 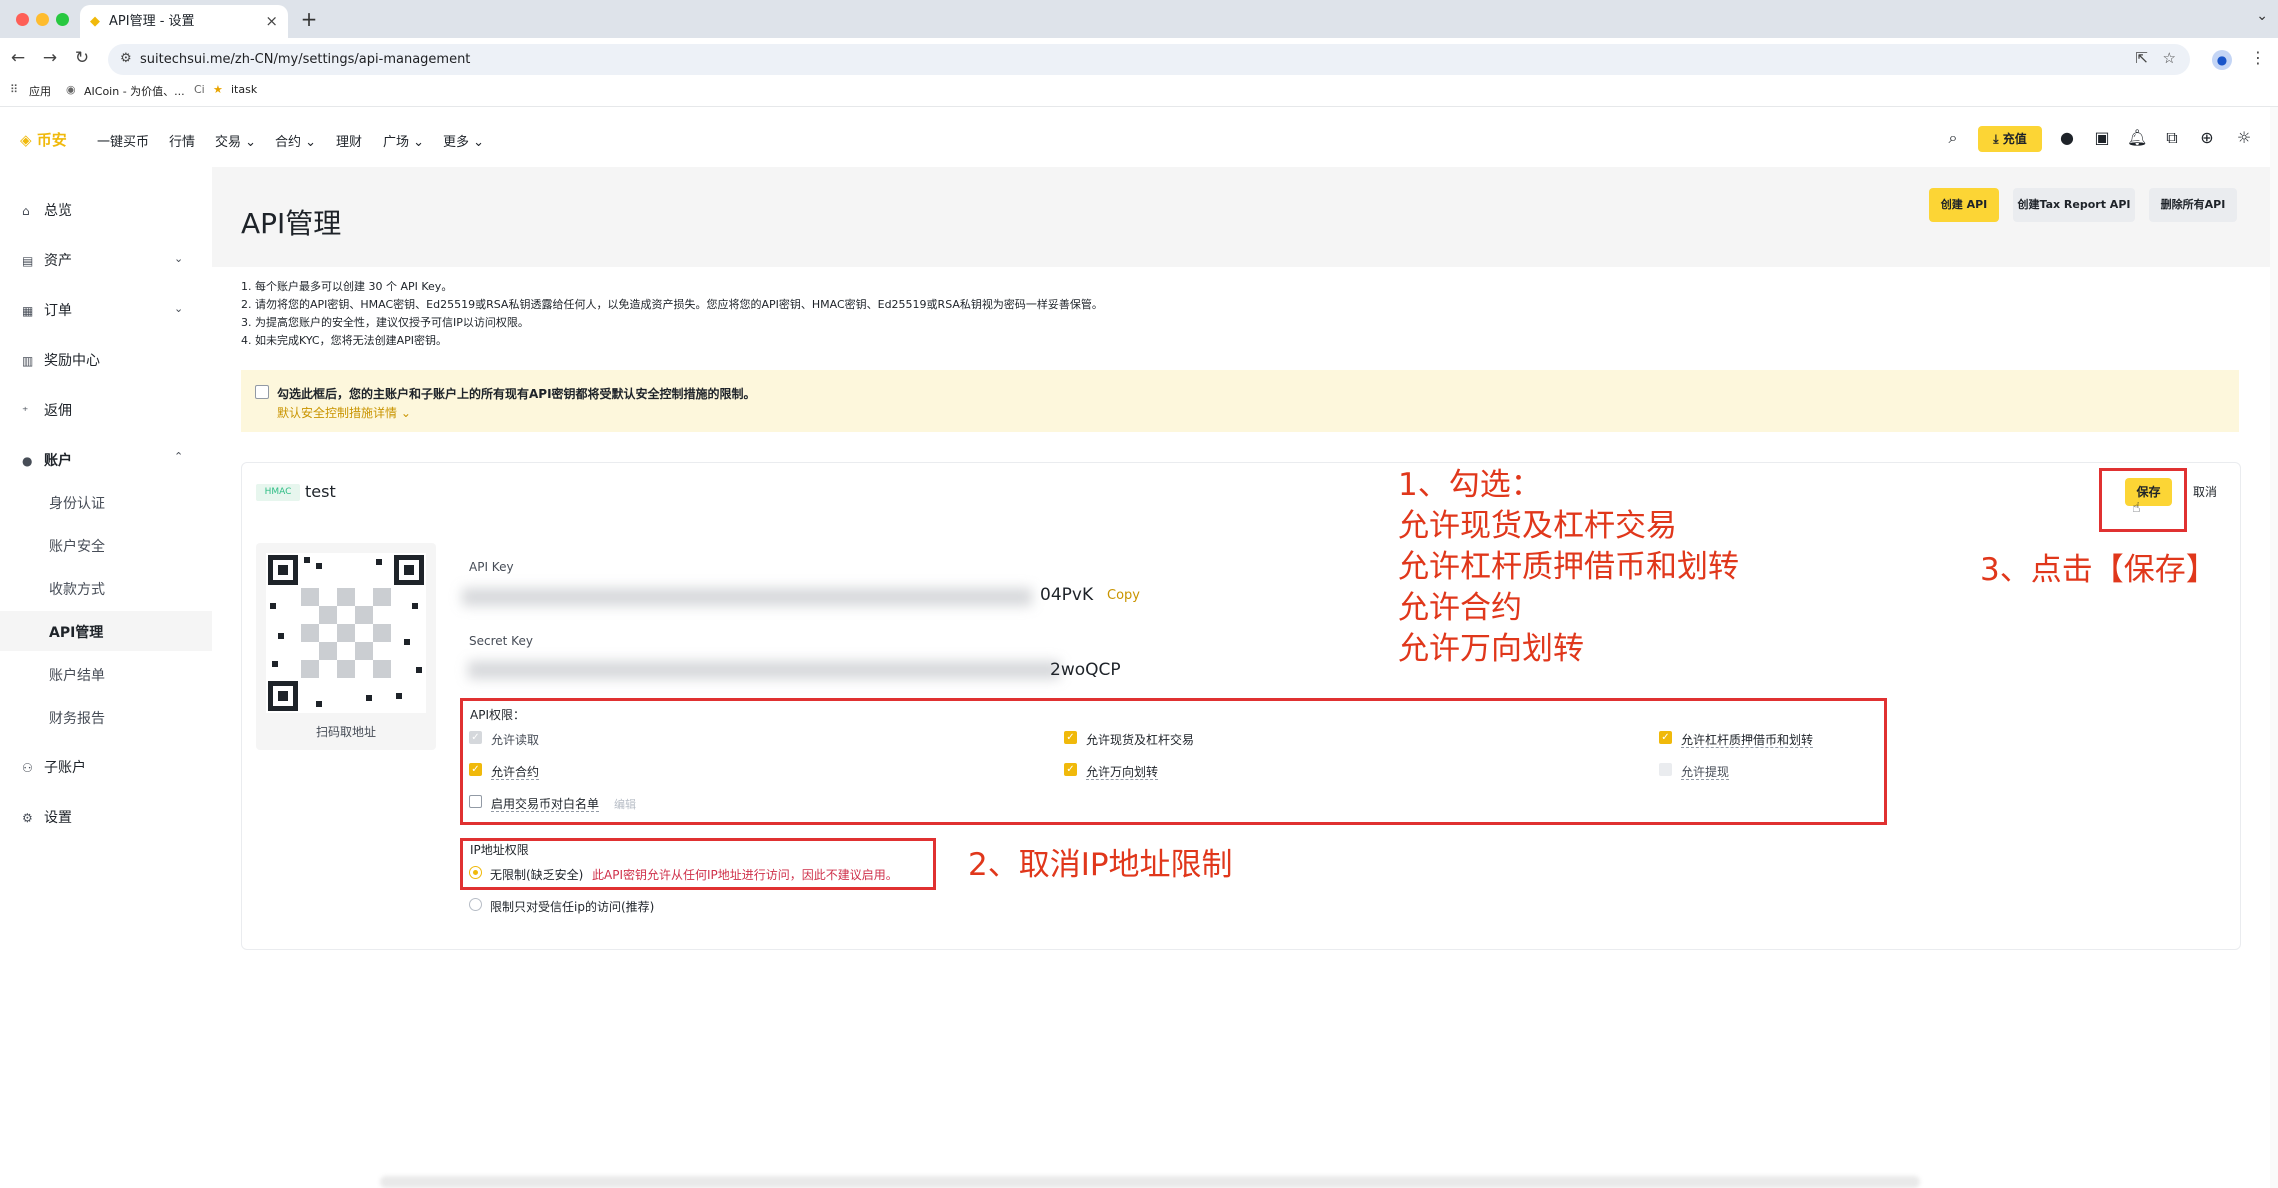 I want to click on star-favicon-icon: ★, so click(x=218, y=89).